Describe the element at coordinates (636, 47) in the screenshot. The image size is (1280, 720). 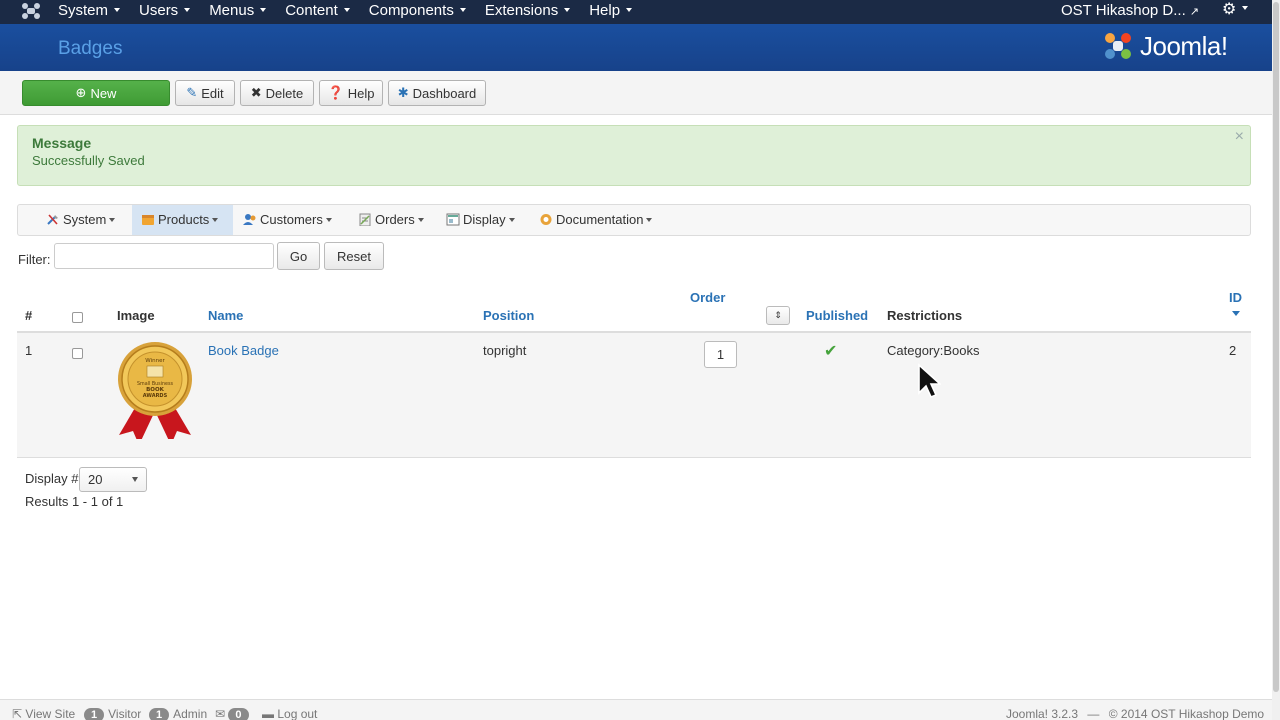
I see `page-header: Badges Joomla!` at that location.